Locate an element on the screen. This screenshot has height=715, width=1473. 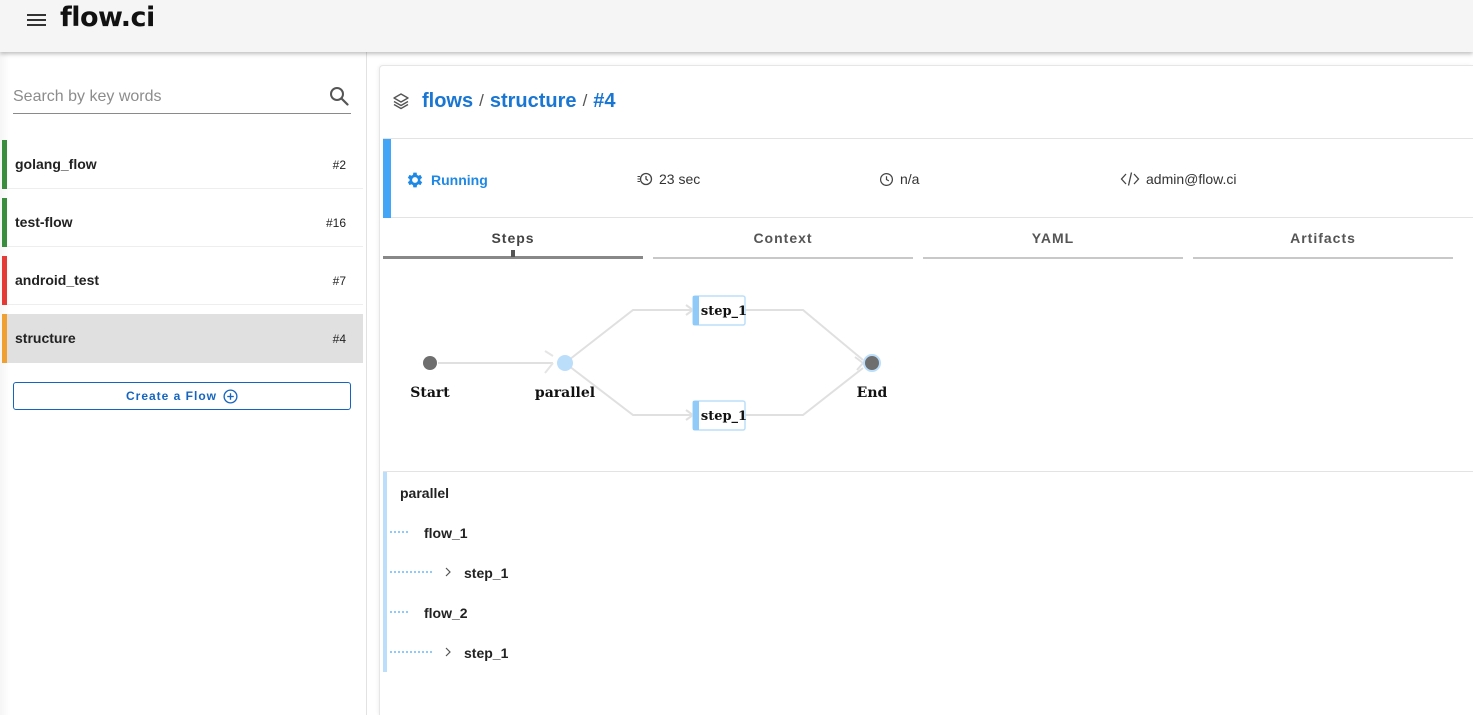
tab-artifacts: Artifacts is located at coordinates (1323, 240).